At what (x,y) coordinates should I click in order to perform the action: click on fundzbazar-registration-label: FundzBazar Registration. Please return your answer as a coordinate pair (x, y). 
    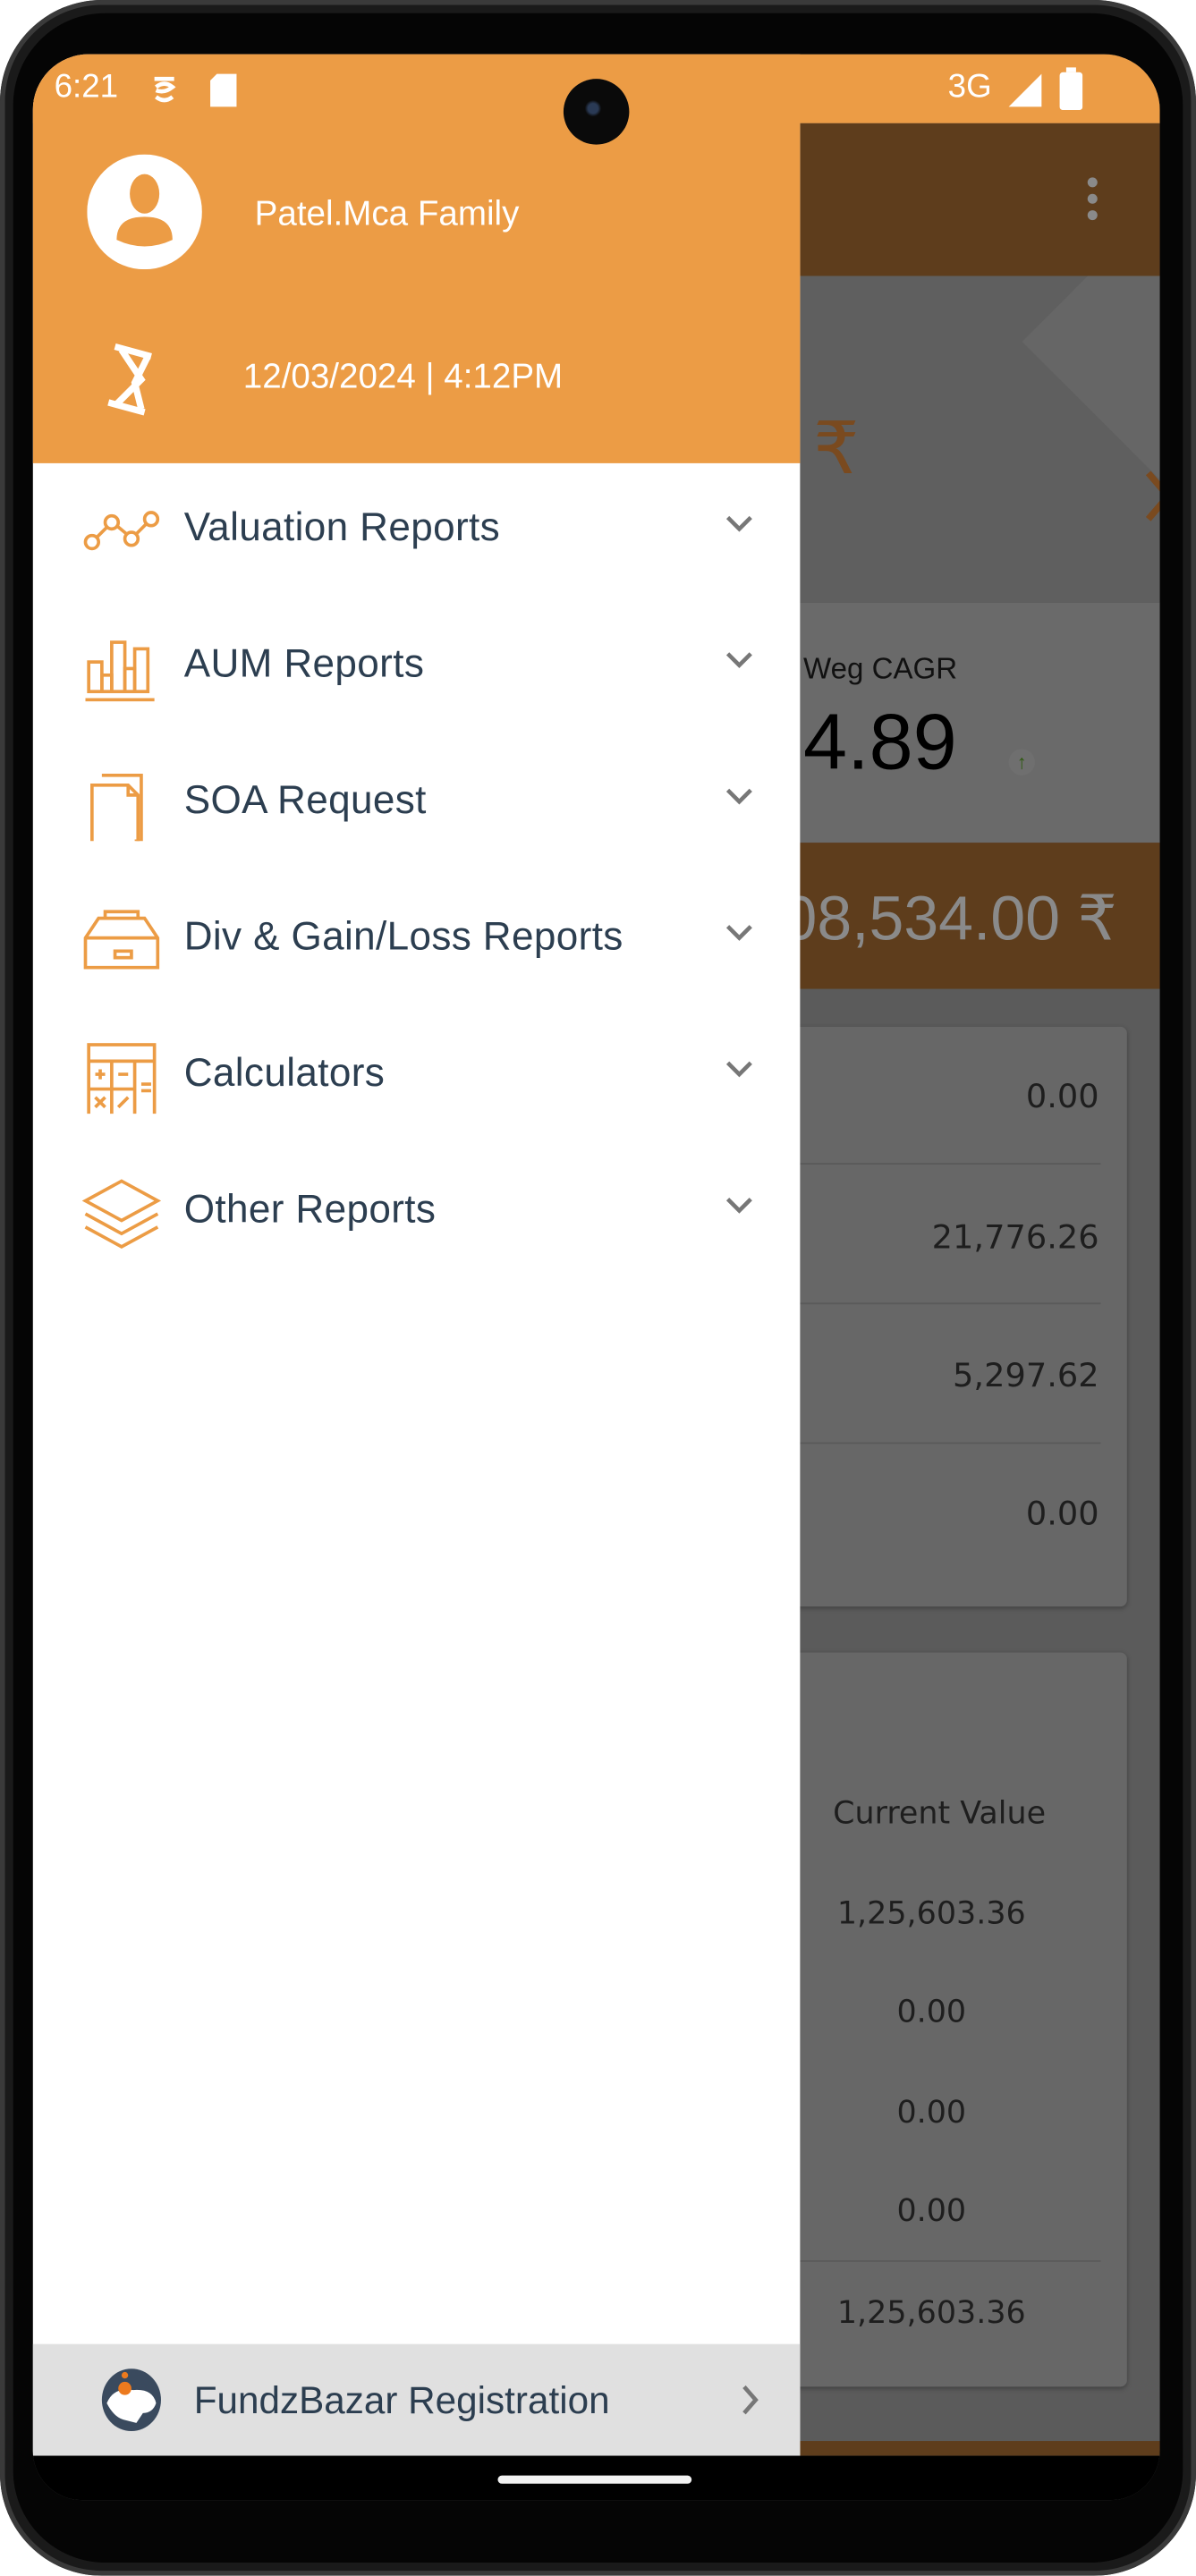
    Looking at the image, I should click on (401, 2400).